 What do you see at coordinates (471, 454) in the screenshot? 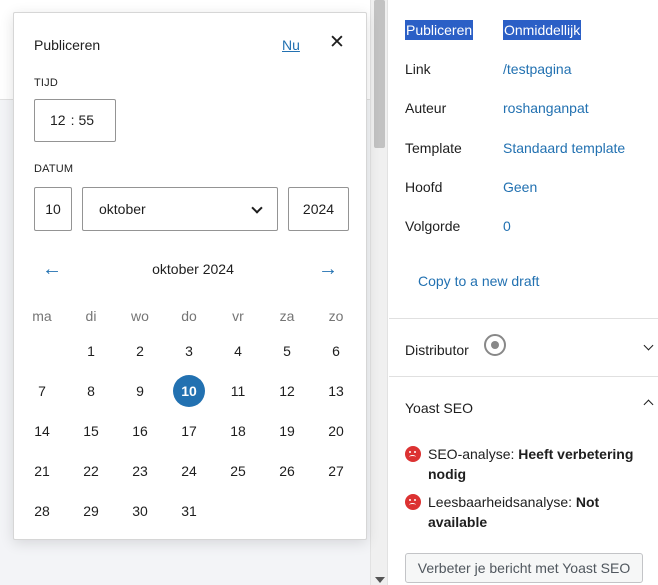
I see `seo-analysis-label: SEO-analyse:` at bounding box center [471, 454].